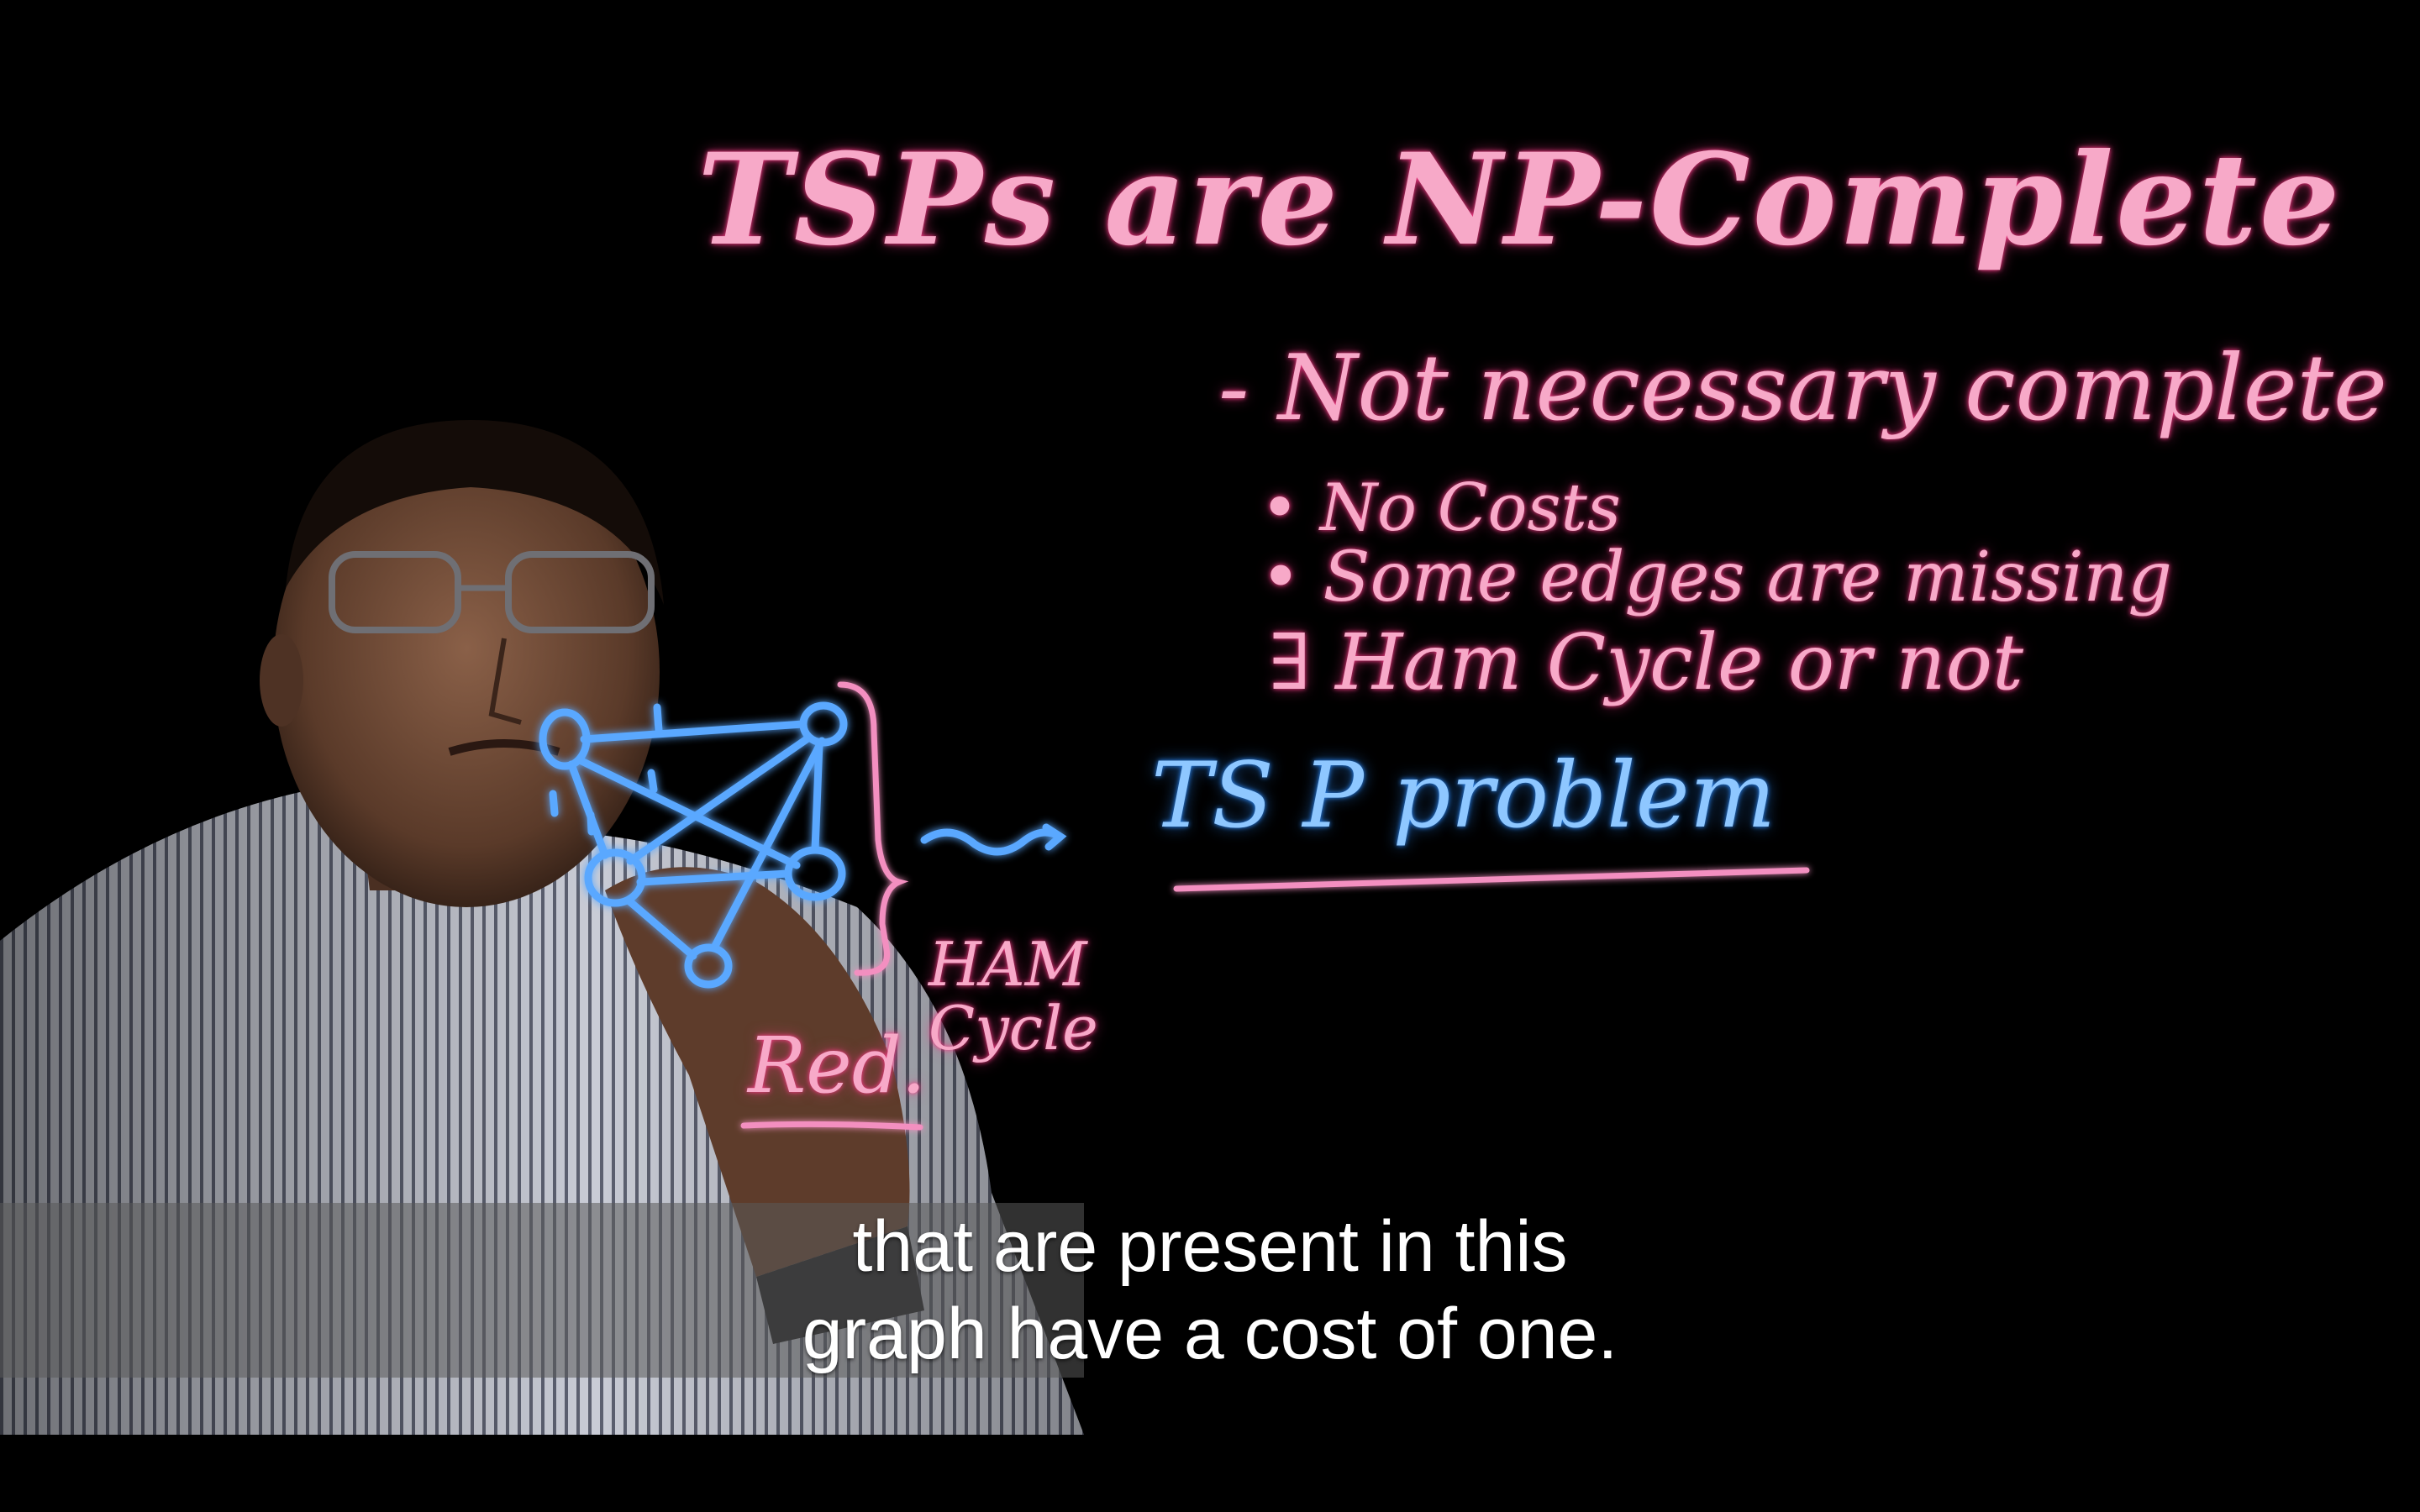 This screenshot has width=2420, height=1512. What do you see at coordinates (815, 873) in the screenshot?
I see `graph-node-mid-right` at bounding box center [815, 873].